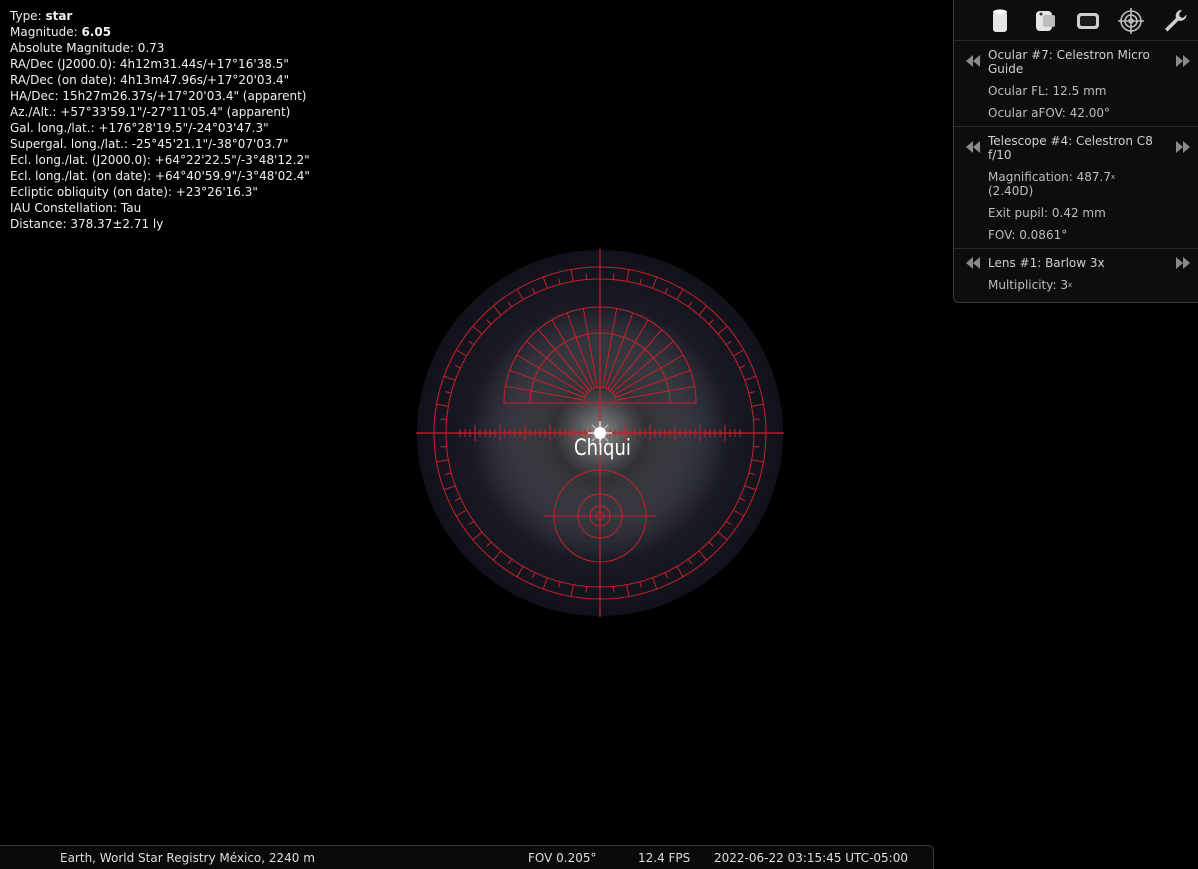 The width and height of the screenshot is (1198, 869). I want to click on ocular-name: Ocular #7: Celestron Micro Guide, so click(1069, 62).